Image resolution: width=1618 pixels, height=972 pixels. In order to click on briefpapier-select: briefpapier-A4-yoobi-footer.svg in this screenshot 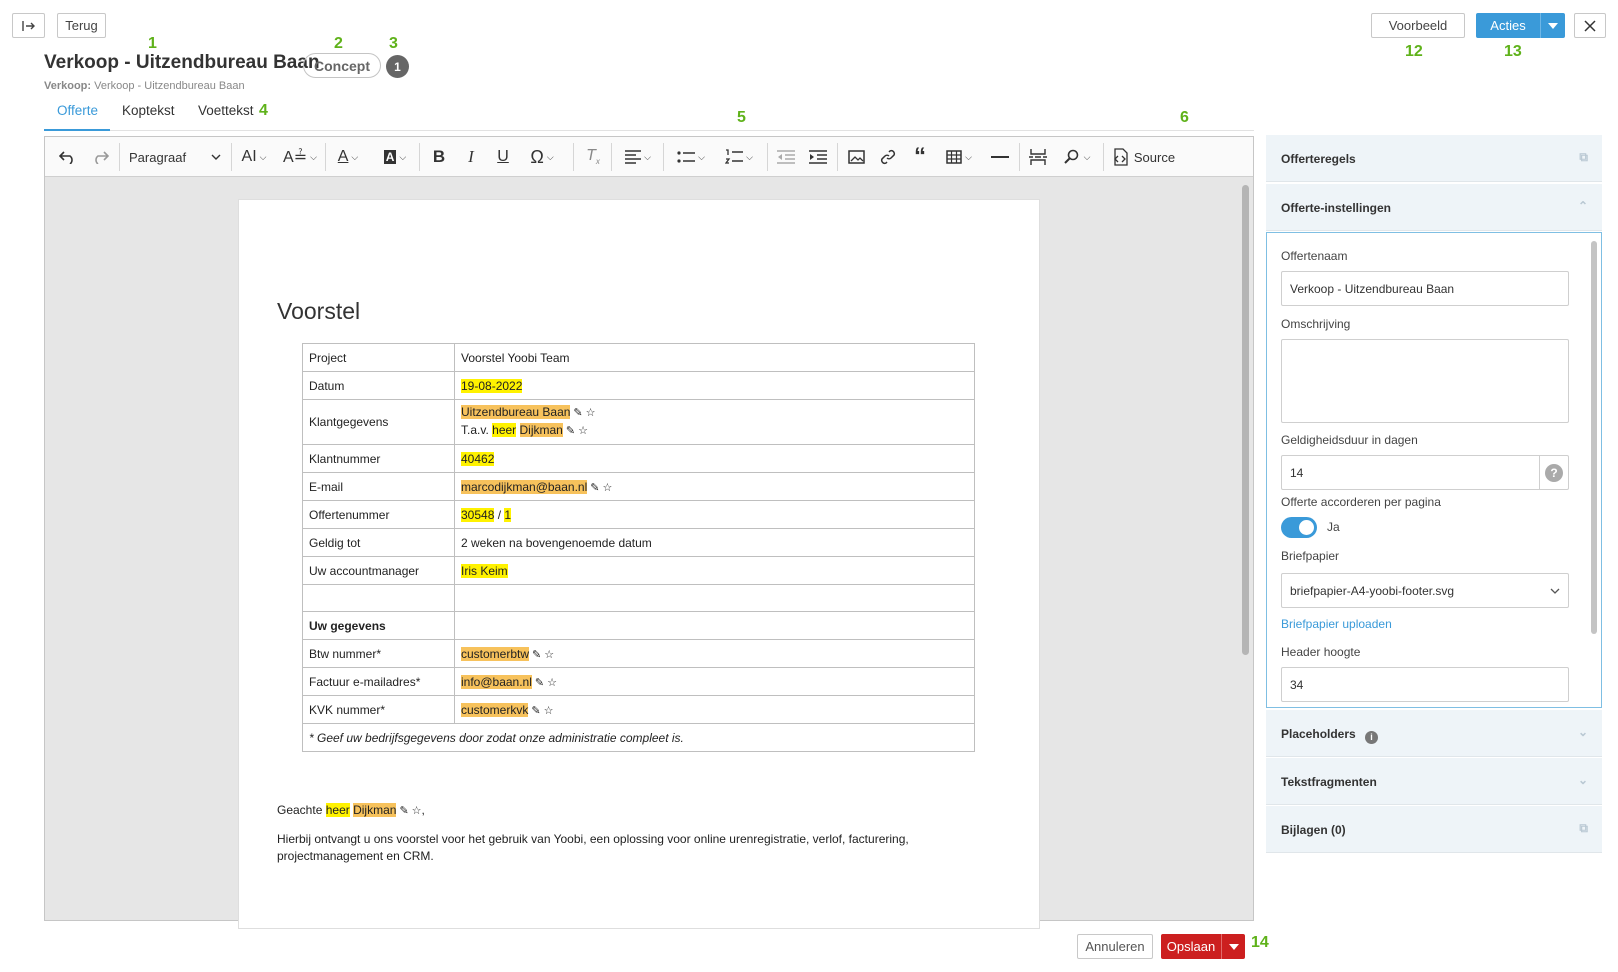, I will do `click(1425, 590)`.